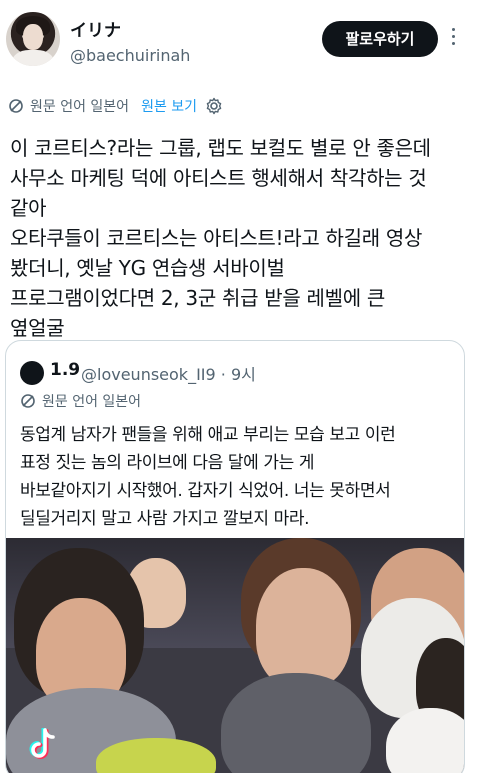 This screenshot has width=480, height=773. What do you see at coordinates (33, 58) in the screenshot?
I see `avatar-body` at bounding box center [33, 58].